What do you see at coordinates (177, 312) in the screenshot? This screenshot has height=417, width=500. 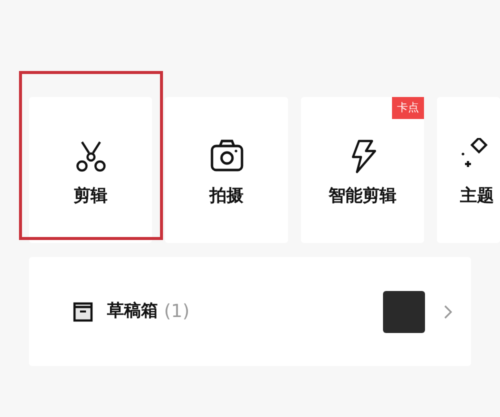 I see `drafts-count: (1)` at bounding box center [177, 312].